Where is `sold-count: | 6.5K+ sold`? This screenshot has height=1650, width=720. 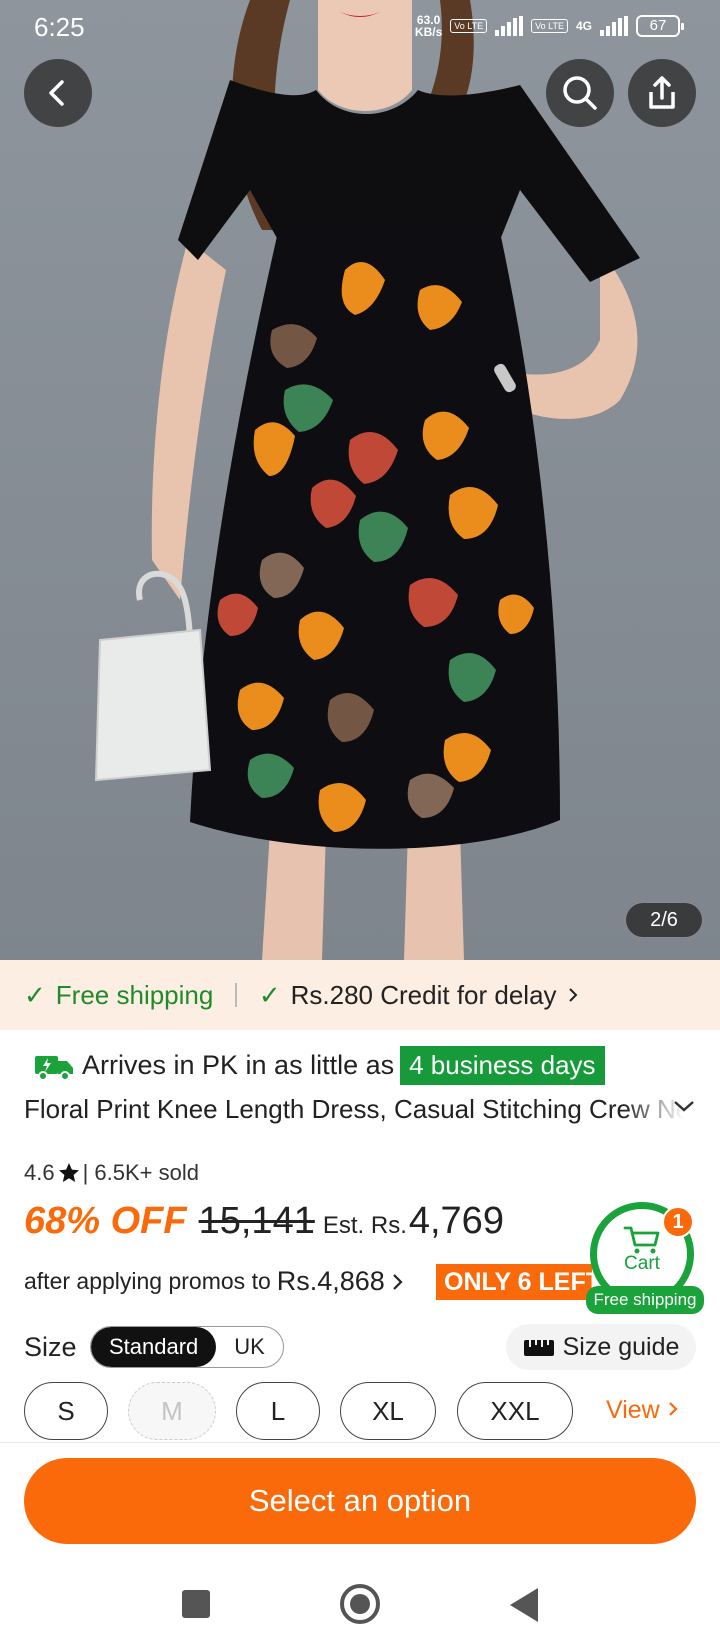 sold-count: | 6.5K+ sold is located at coordinates (140, 1172).